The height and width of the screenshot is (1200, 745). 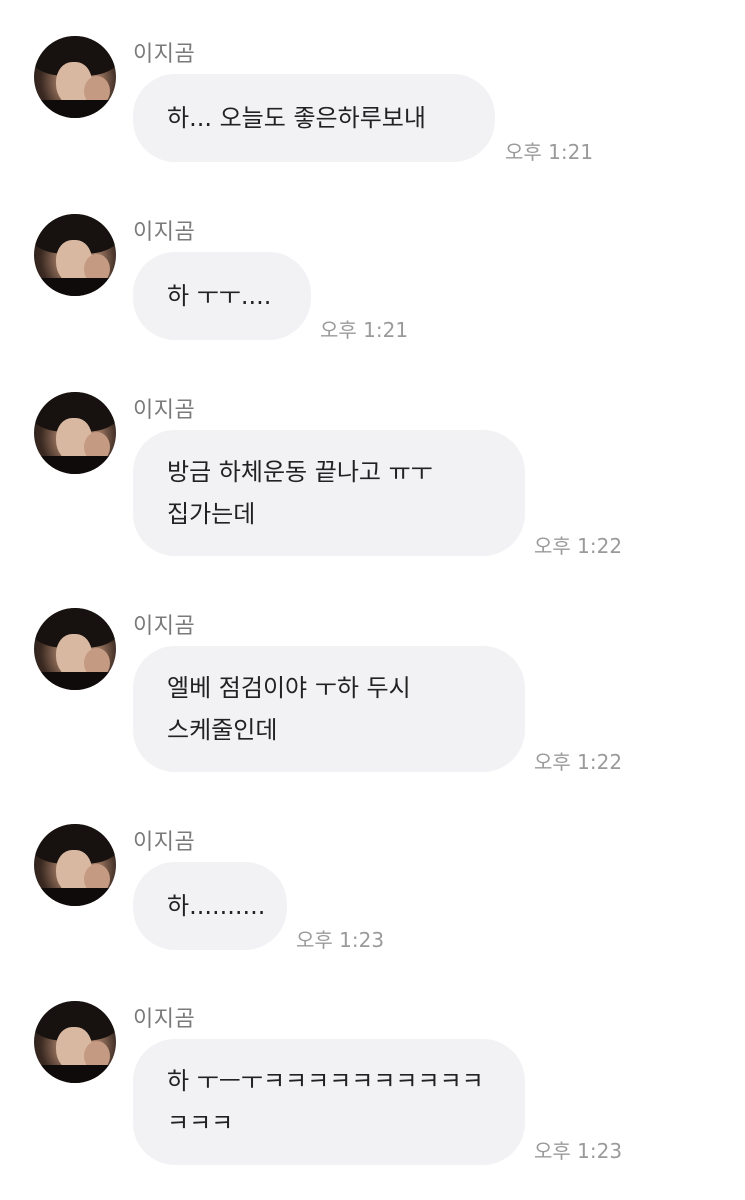 I want to click on message-text-line: 스케줄인데, so click(x=222, y=730).